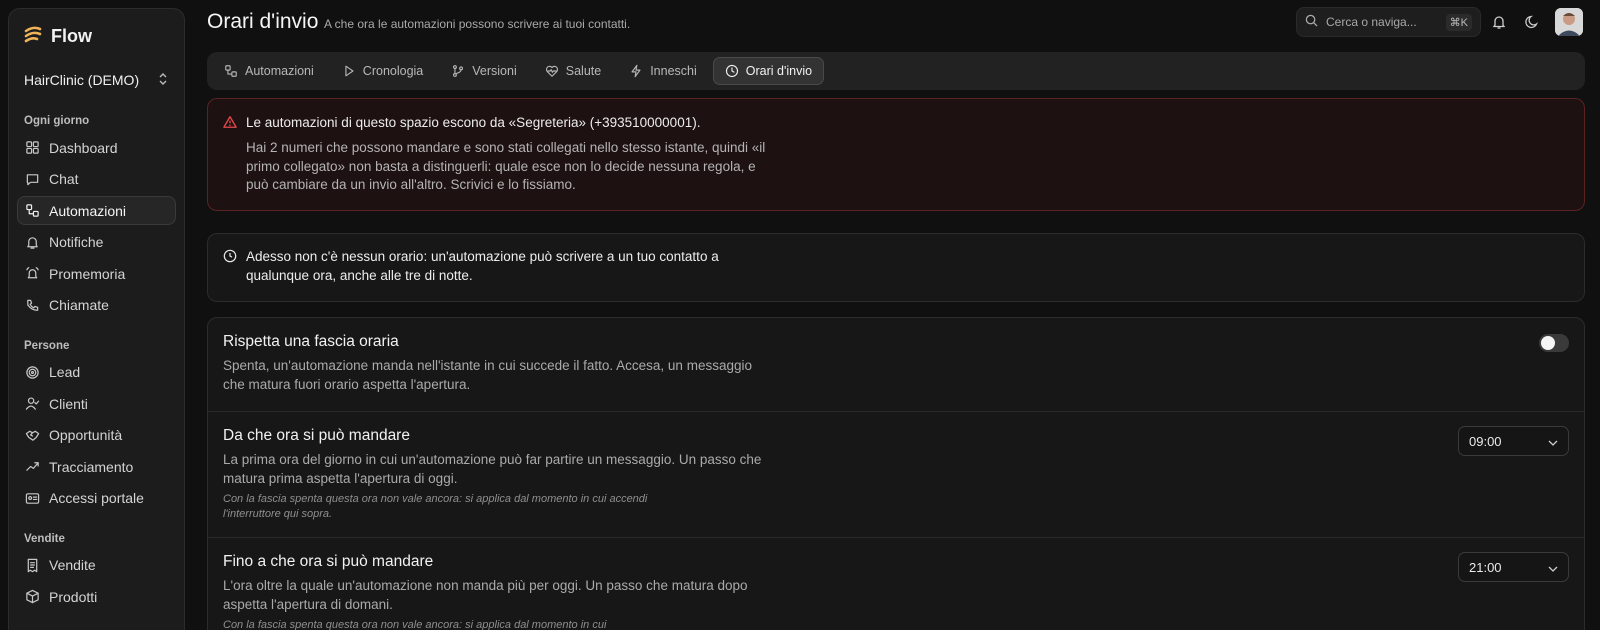 The height and width of the screenshot is (630, 1600). Describe the element at coordinates (32, 273) in the screenshot. I see `bell-ring-icon` at that location.